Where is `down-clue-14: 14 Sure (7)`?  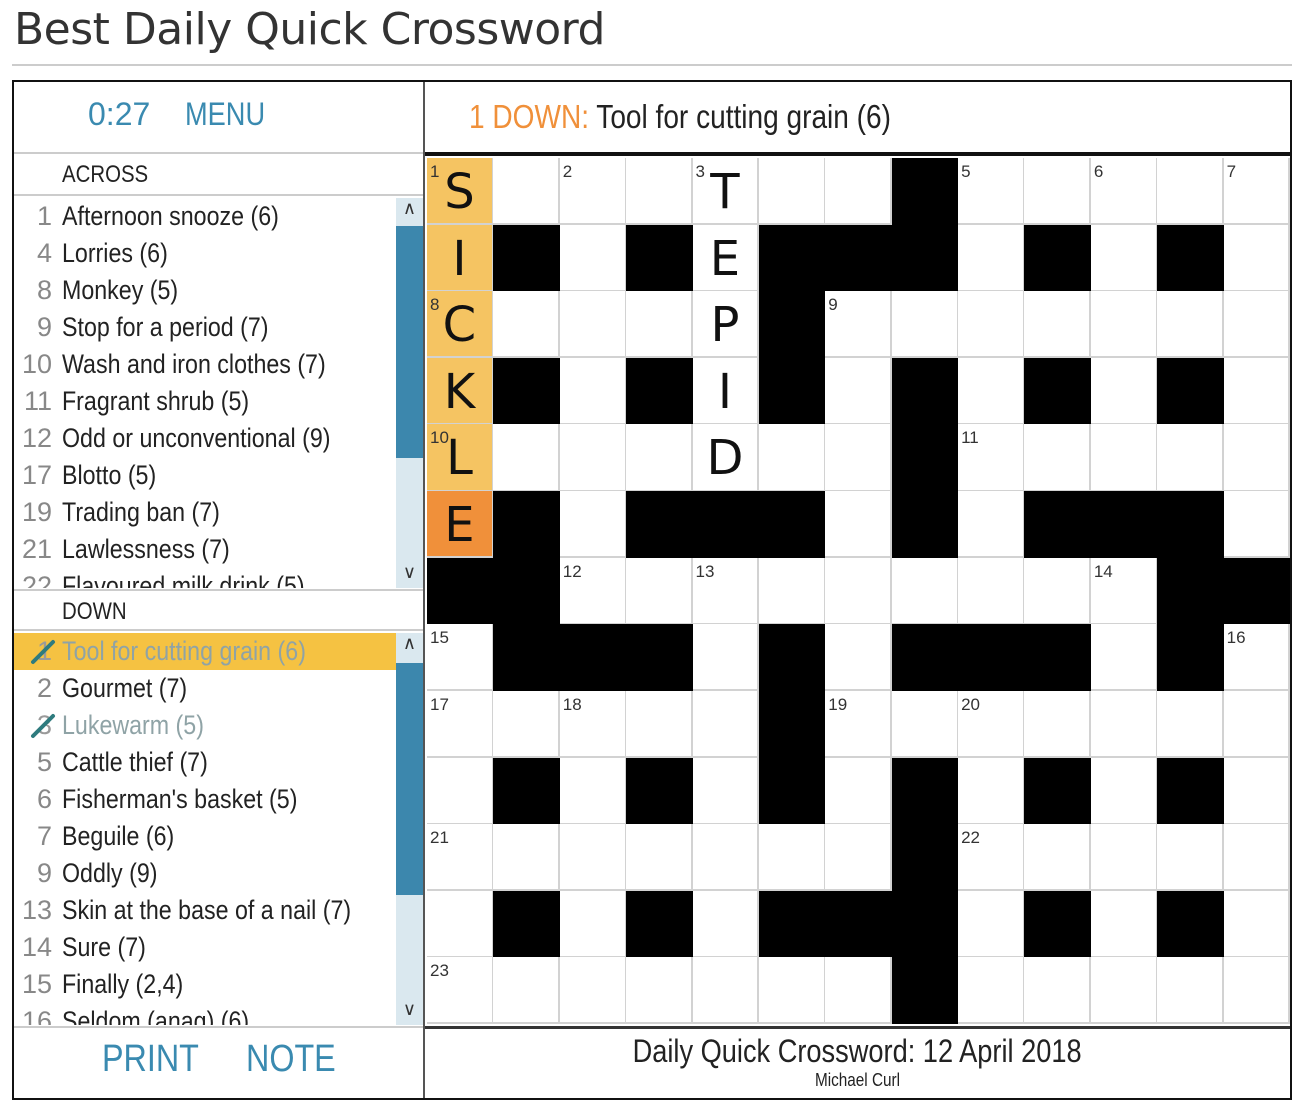
down-clue-14: 14 Sure (7) is located at coordinates (205, 947).